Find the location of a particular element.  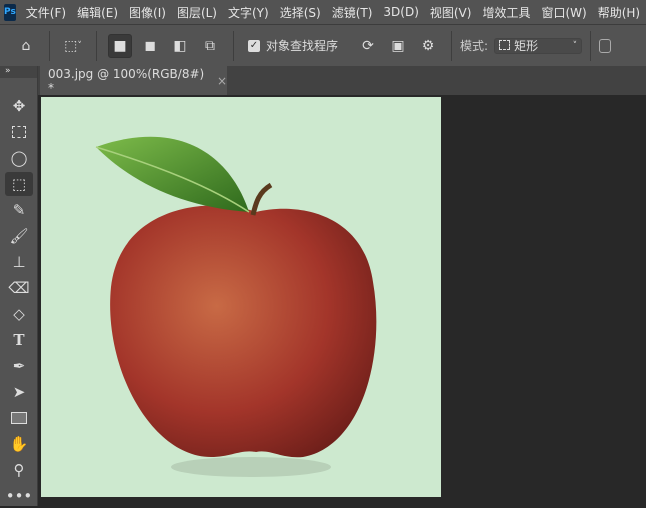

eyedropper-icon: ✎ is located at coordinates (19, 210).